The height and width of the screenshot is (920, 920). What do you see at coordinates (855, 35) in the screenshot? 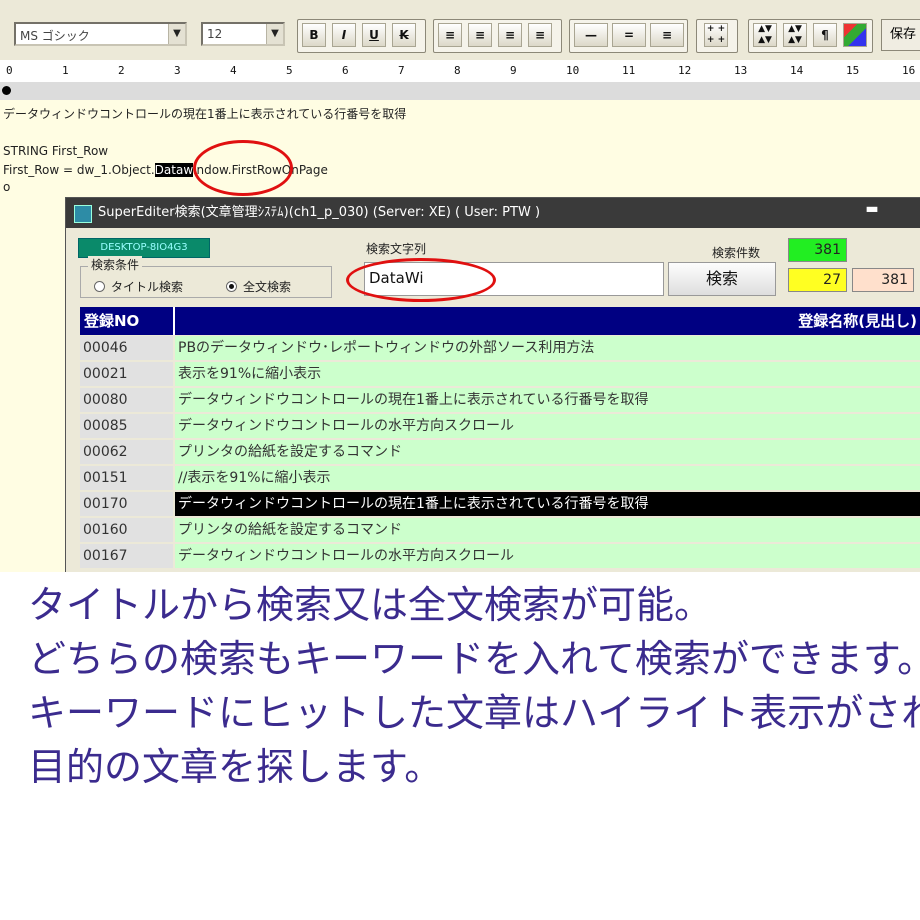
I see `color-palette-icon` at bounding box center [855, 35].